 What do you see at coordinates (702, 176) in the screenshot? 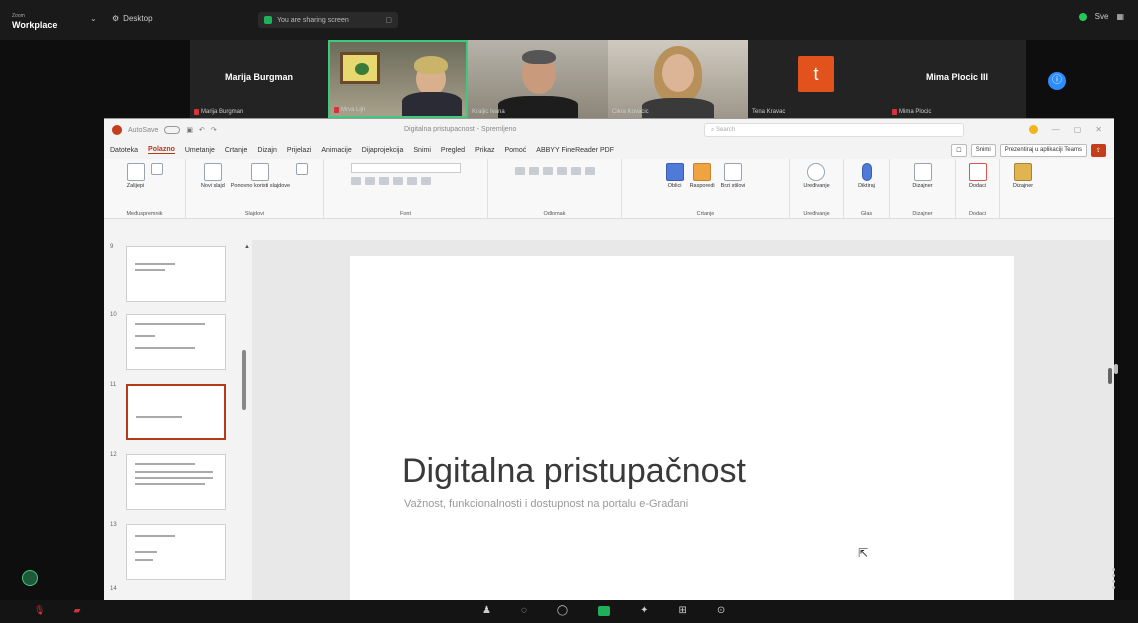
I see `arrange-button: Rasporedi` at bounding box center [702, 176].